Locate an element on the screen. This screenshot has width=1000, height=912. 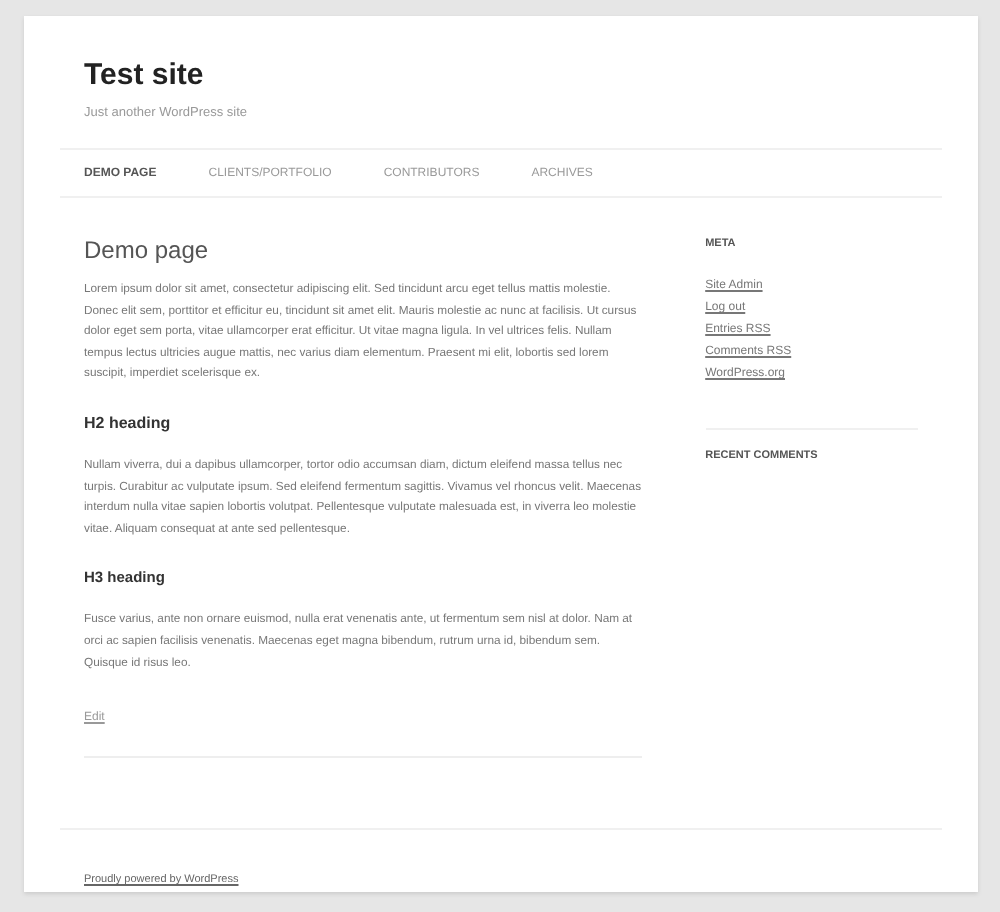
page-title: Demo page is located at coordinates (147, 250).